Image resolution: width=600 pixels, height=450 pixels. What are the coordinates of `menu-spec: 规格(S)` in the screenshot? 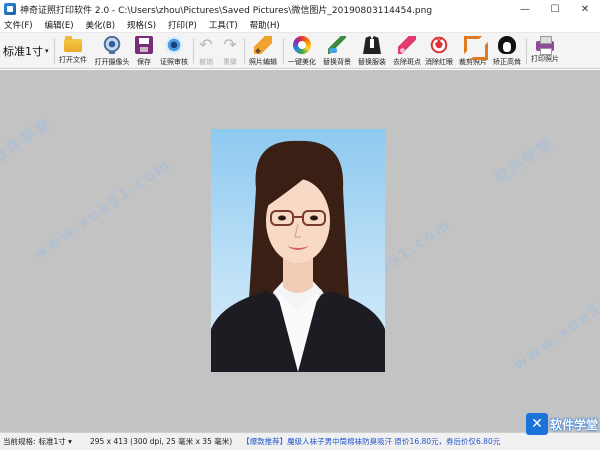 It's located at (141, 25).